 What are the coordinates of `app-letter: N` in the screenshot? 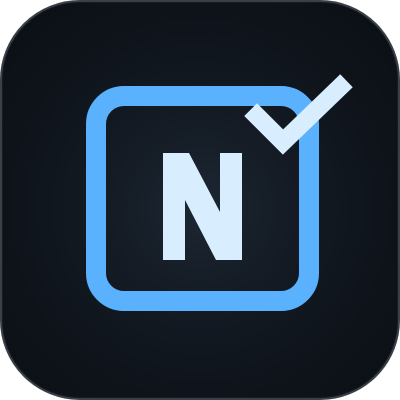 It's located at (8, 4).